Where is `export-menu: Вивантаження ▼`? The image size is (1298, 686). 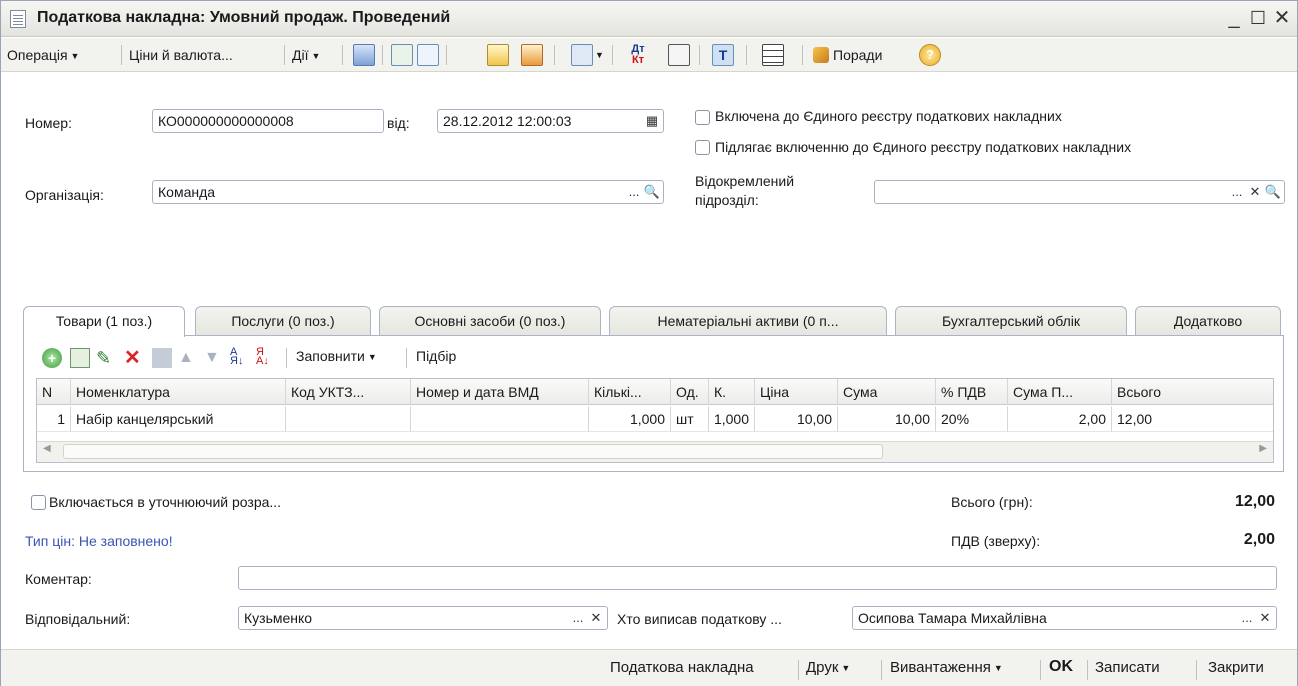
export-menu: Вивантаження ▼ is located at coordinates (946, 667).